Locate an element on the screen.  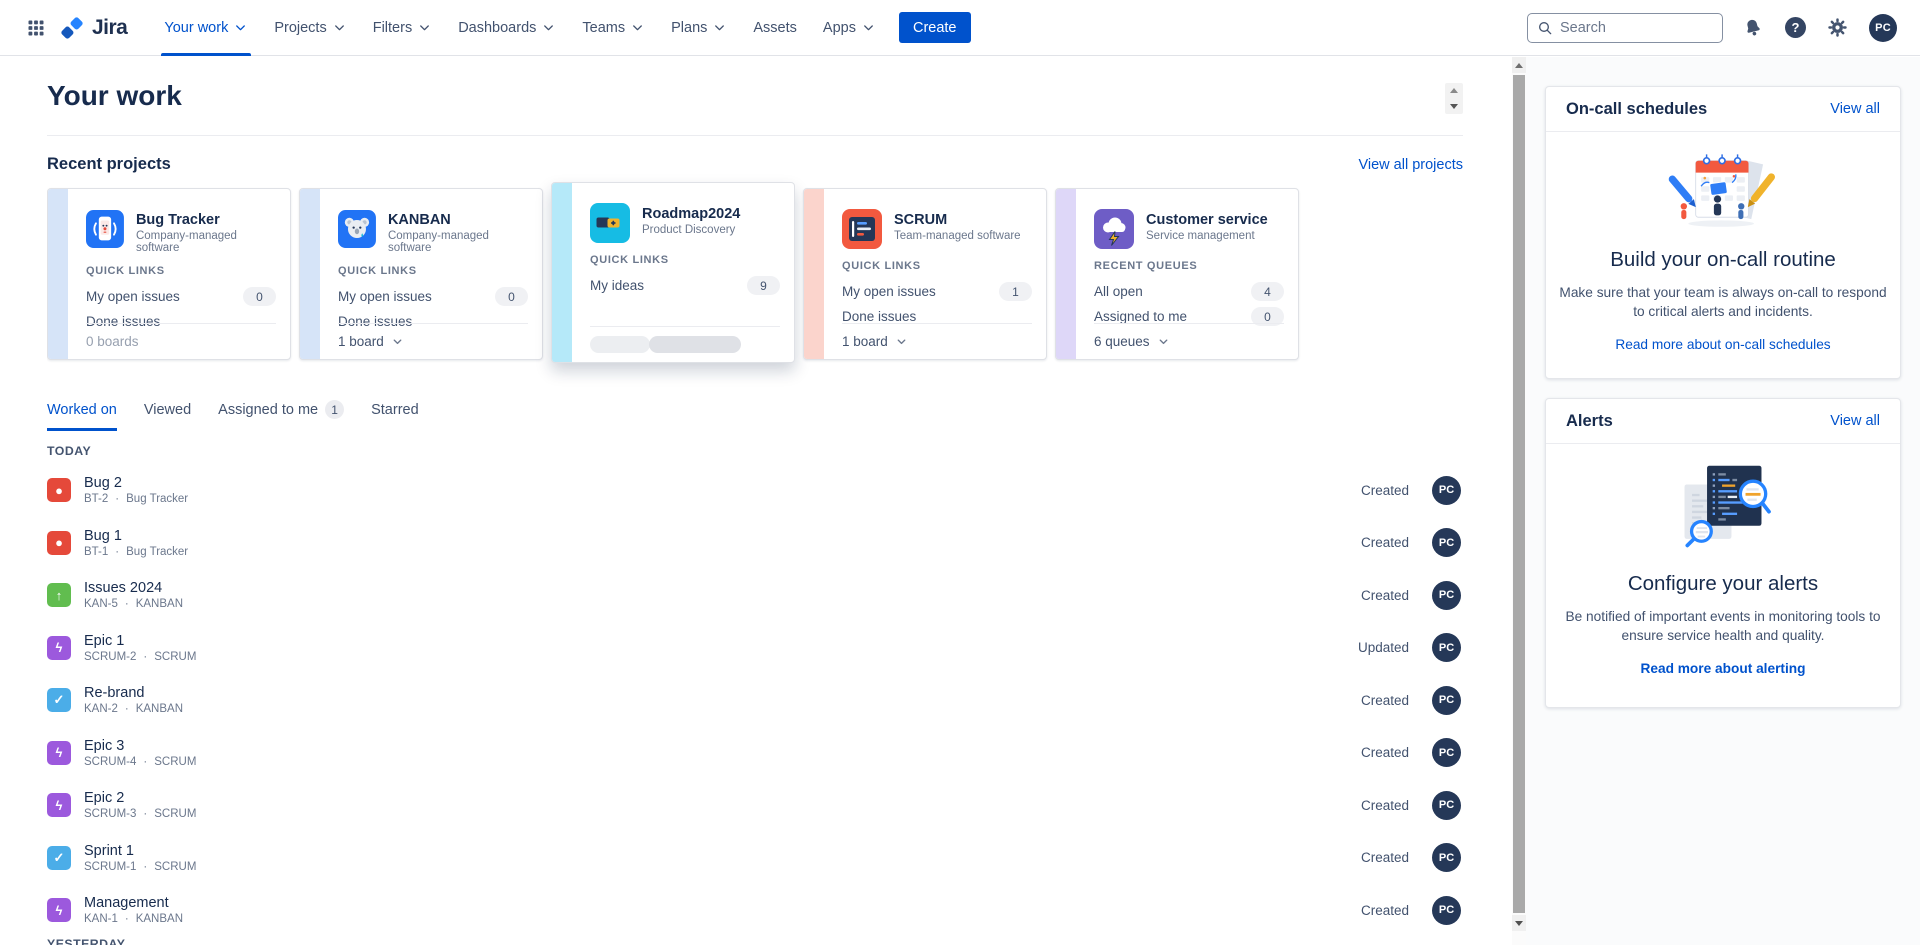
jira-logo: Jira is located at coordinates (93, 28).